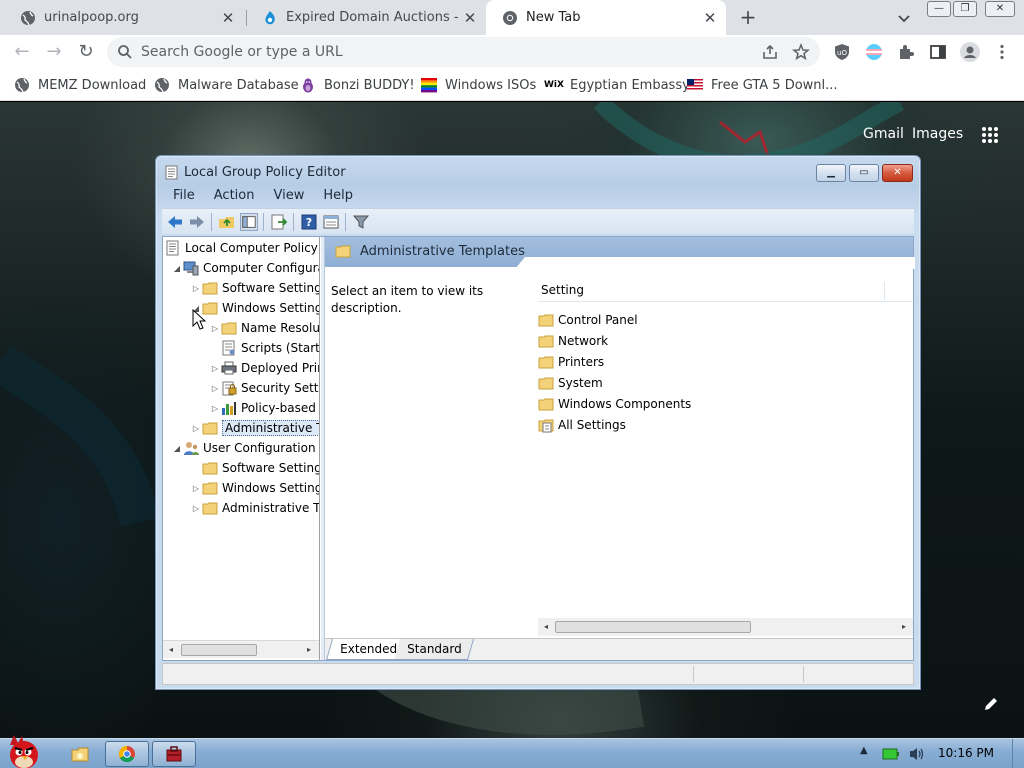  What do you see at coordinates (54, 52) in the screenshot?
I see `forward-button: →` at bounding box center [54, 52].